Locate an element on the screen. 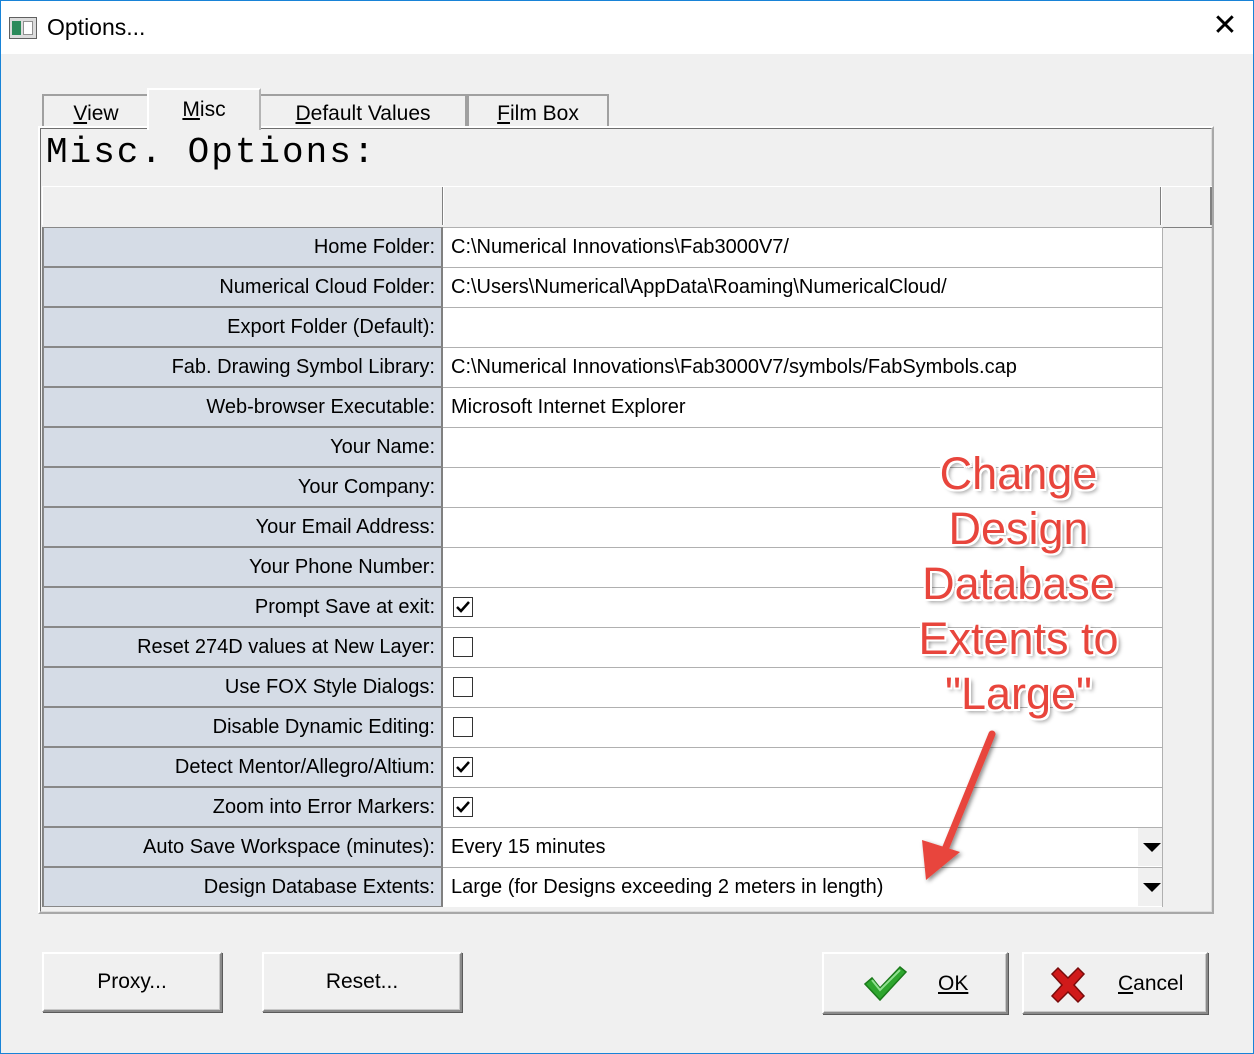 The image size is (1254, 1054). table-header is located at coordinates (627, 207).